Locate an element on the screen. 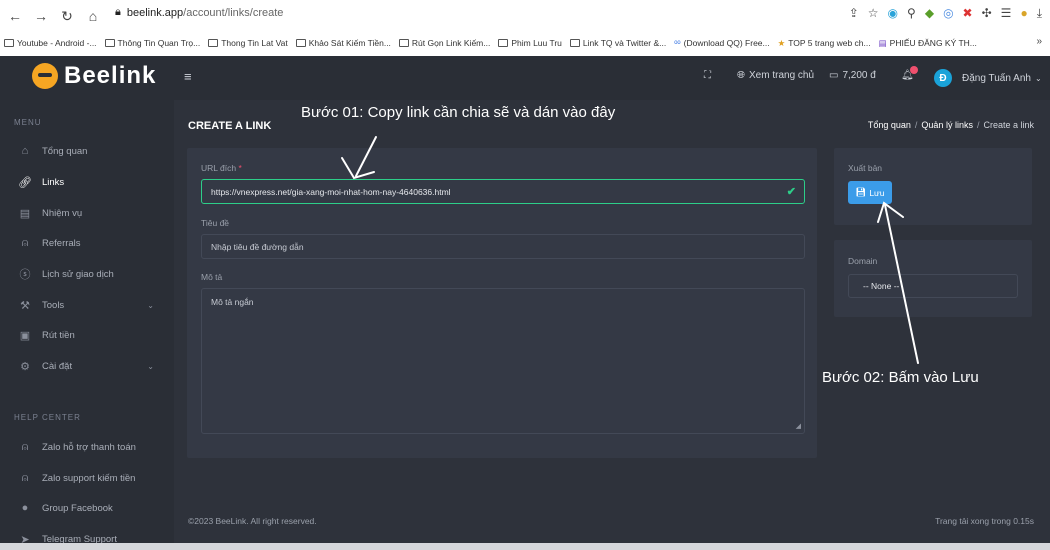 The height and width of the screenshot is (550, 1050). description-label: Mô tả is located at coordinates (212, 277).